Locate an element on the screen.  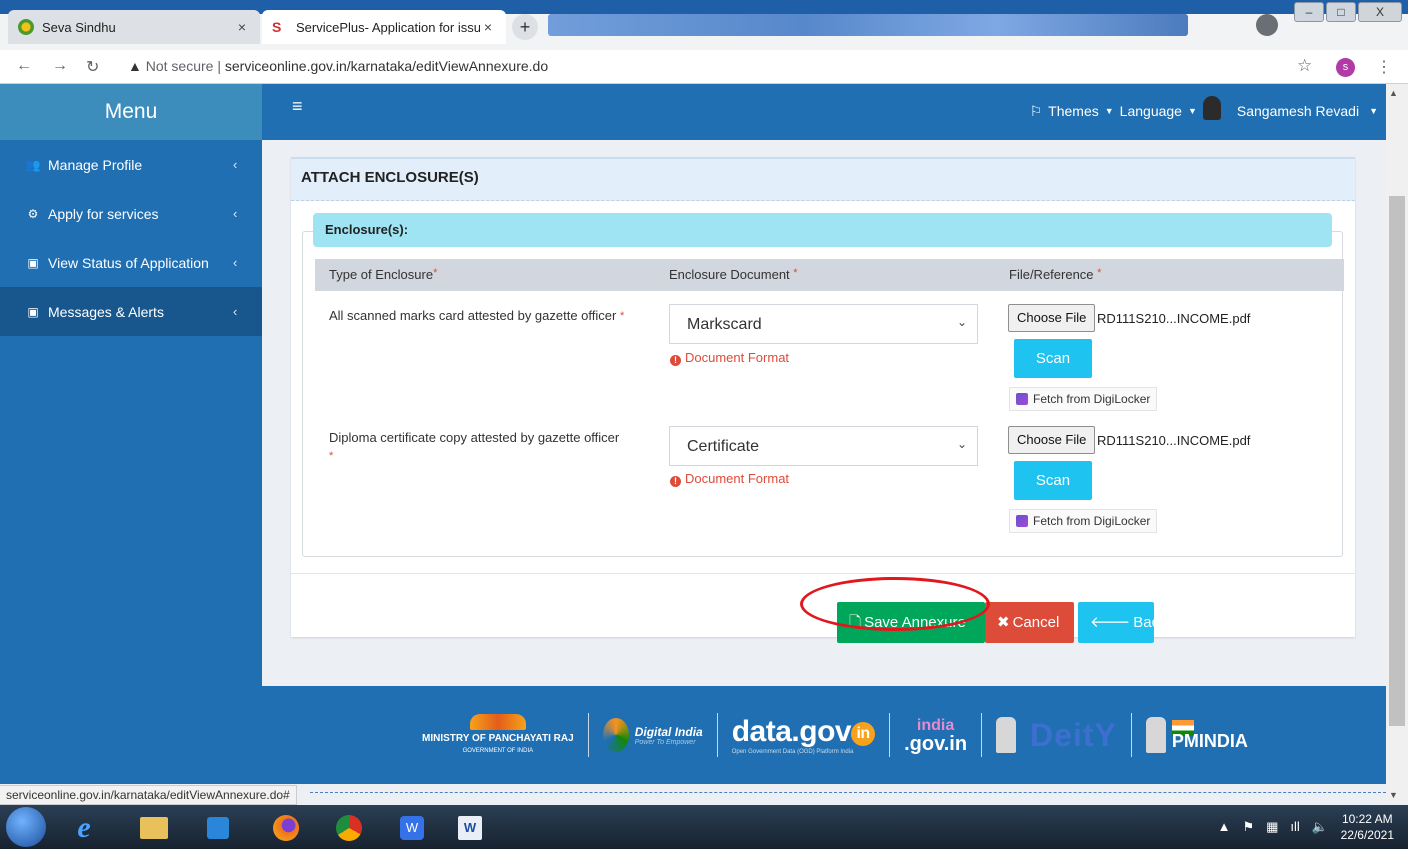
chrome-profile-icon is located at coordinates (1267, 25).